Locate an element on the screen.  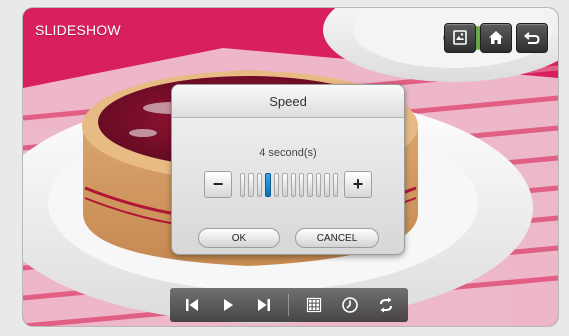
repeat-button is located at coordinates (386, 305).